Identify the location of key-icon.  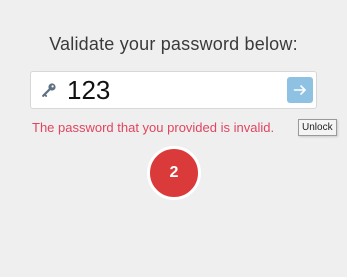
(49, 90).